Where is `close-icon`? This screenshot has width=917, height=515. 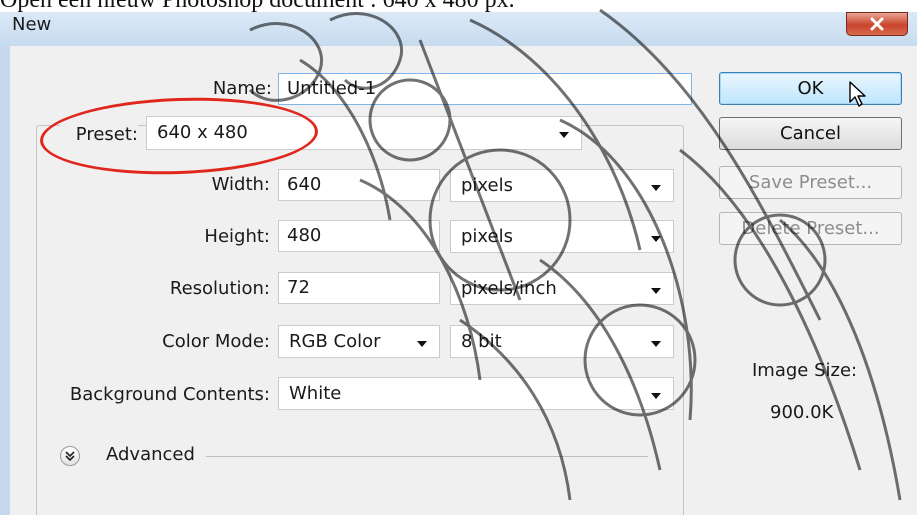 close-icon is located at coordinates (877, 24).